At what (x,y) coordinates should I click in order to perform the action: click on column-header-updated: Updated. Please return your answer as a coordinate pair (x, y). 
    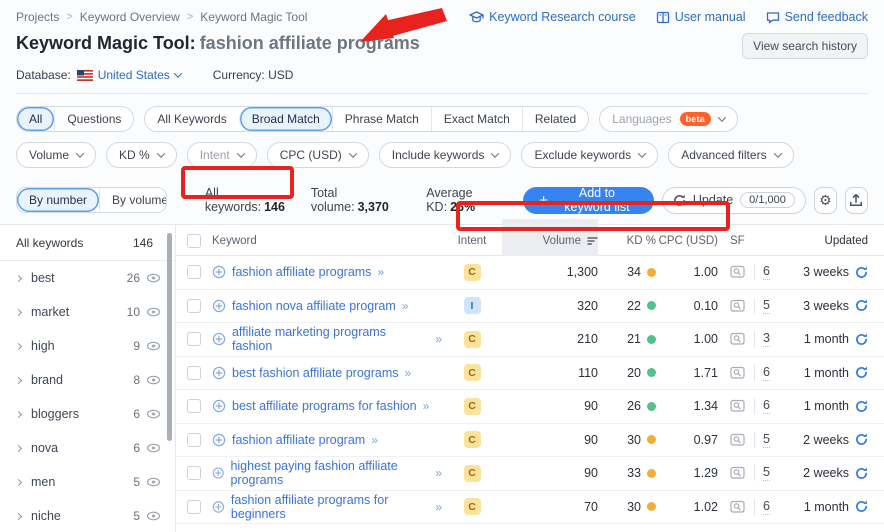
    Looking at the image, I should click on (832, 241).